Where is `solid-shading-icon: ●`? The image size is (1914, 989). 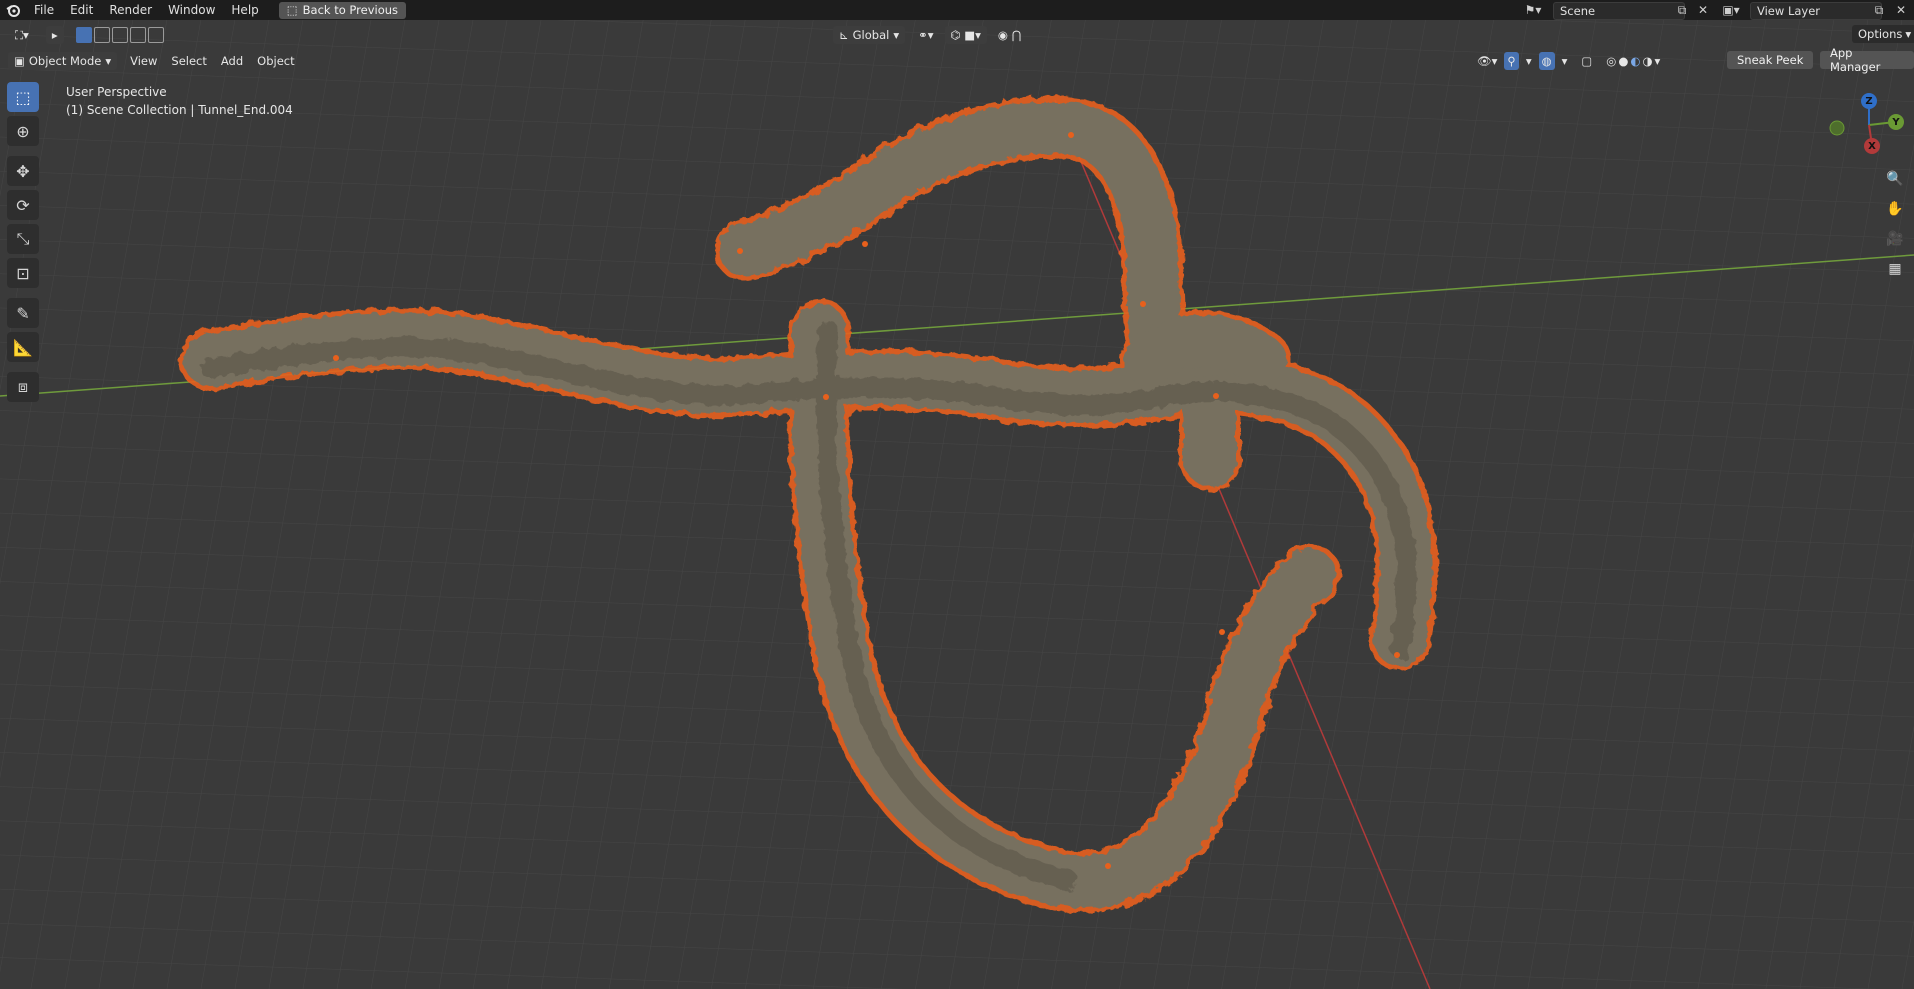 solid-shading-icon: ● is located at coordinates (1623, 61).